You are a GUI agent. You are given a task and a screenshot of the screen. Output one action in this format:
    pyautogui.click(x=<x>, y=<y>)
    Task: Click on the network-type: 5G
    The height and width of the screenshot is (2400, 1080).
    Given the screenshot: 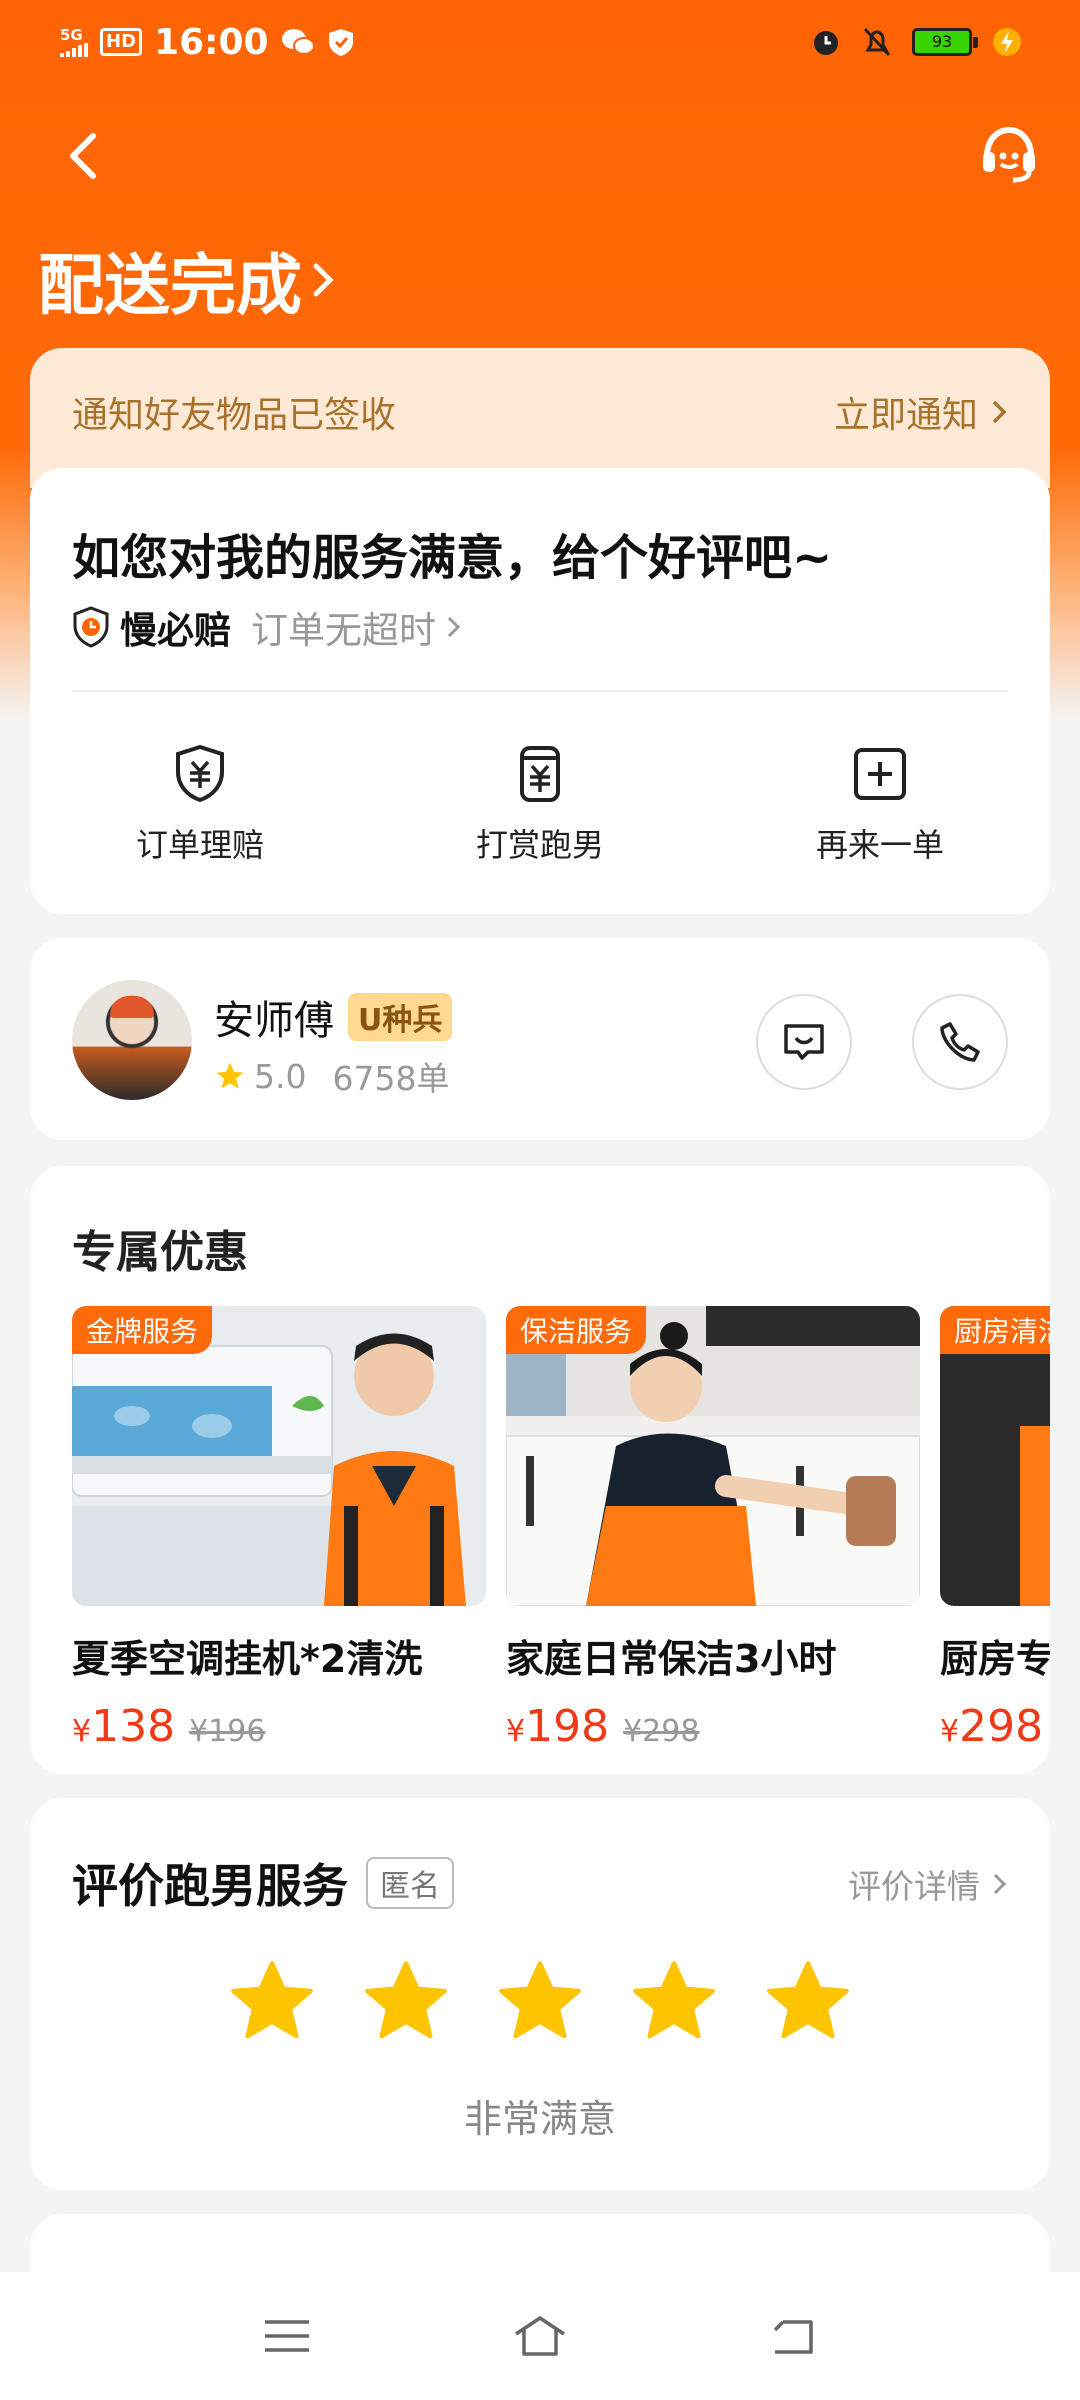 What is the action you would take?
    pyautogui.click(x=71, y=34)
    